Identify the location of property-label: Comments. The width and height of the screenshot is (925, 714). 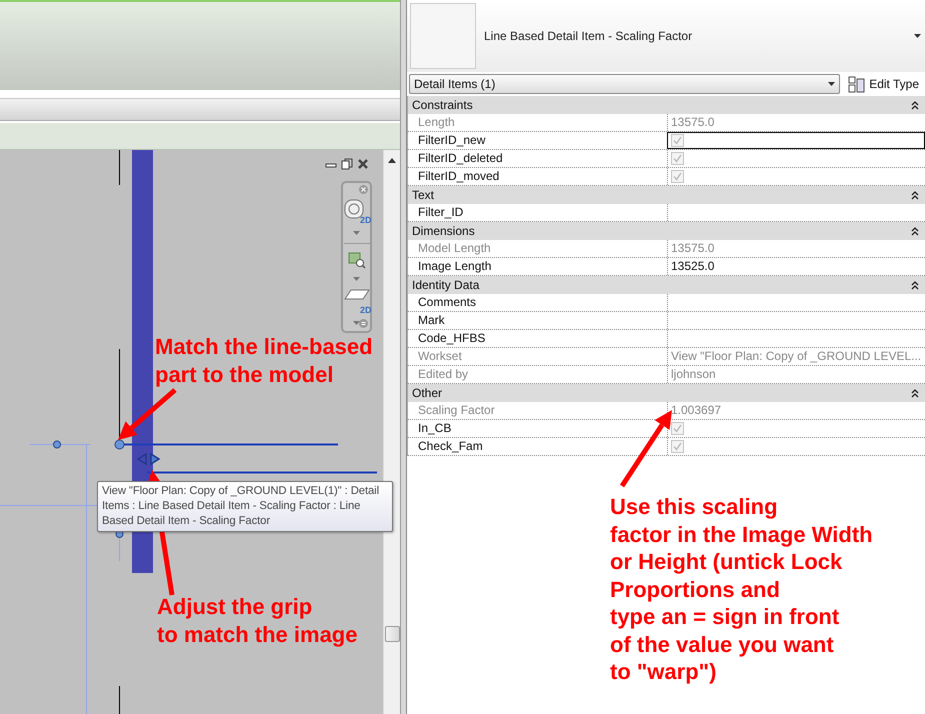
(447, 302).